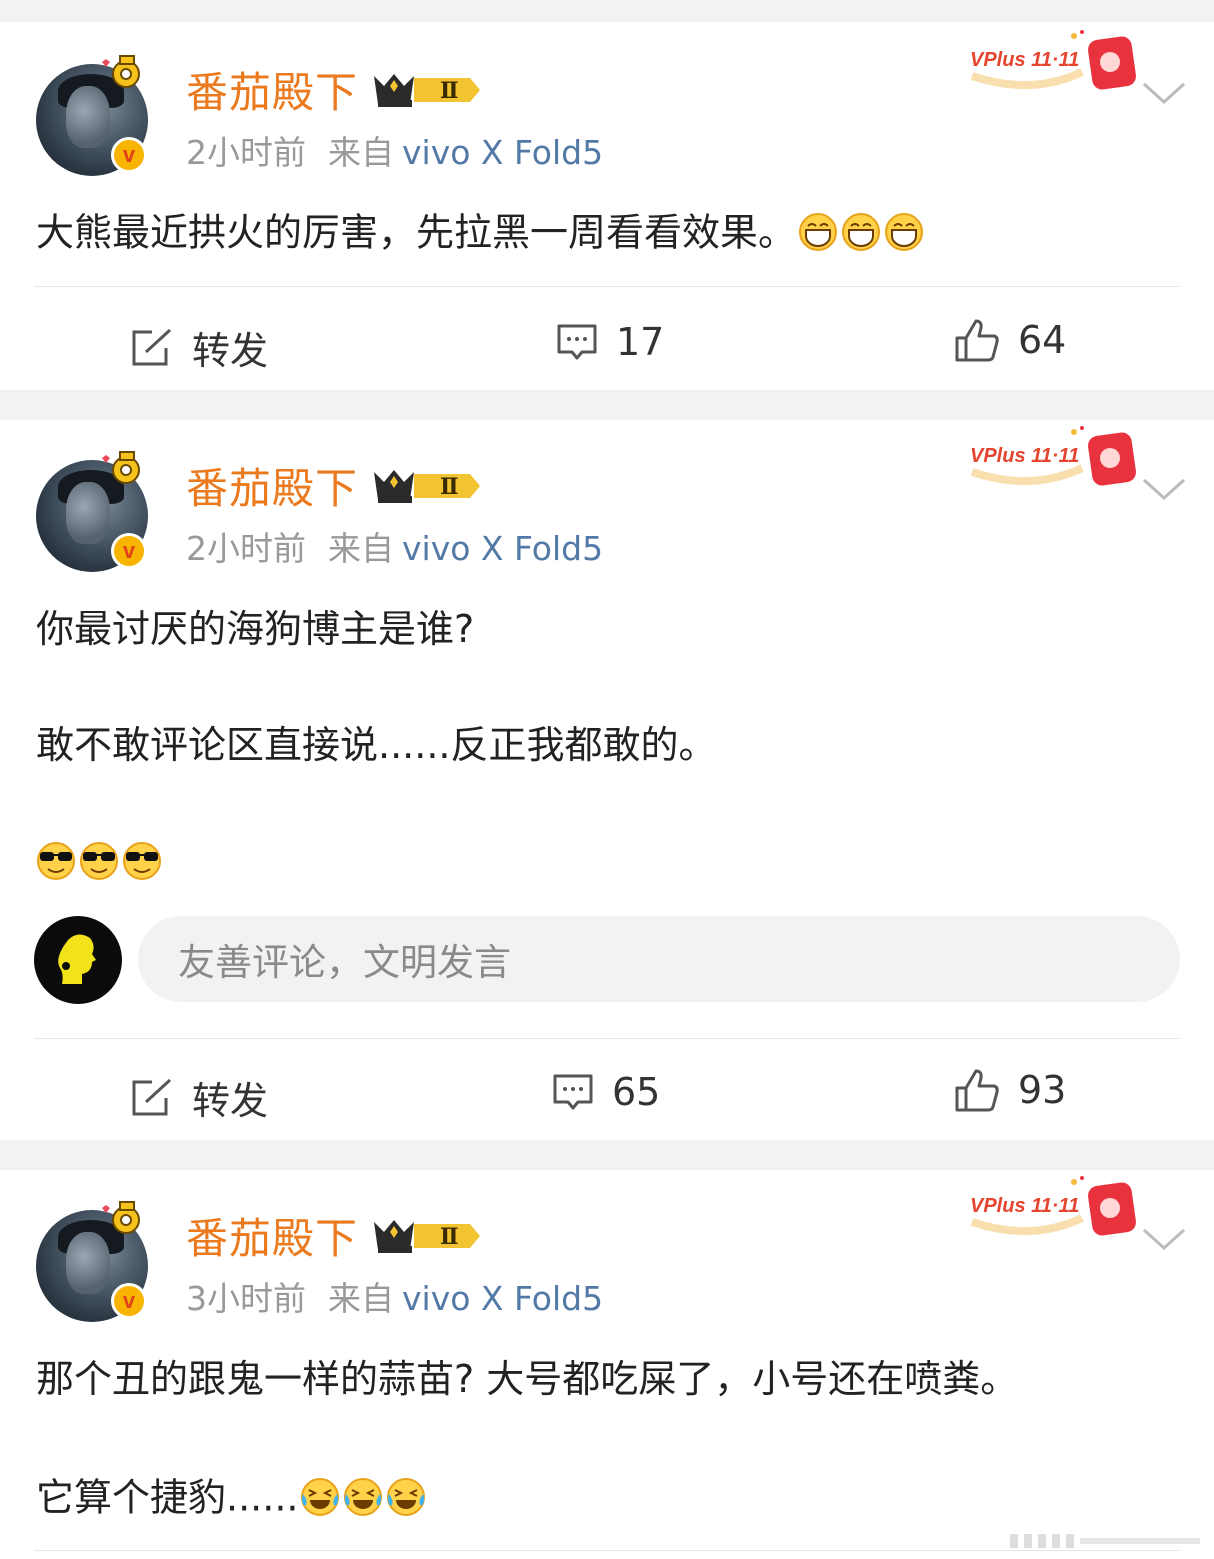 The width and height of the screenshot is (1214, 1559). What do you see at coordinates (636, 1092) in the screenshot?
I see `comment-count: 65` at bounding box center [636, 1092].